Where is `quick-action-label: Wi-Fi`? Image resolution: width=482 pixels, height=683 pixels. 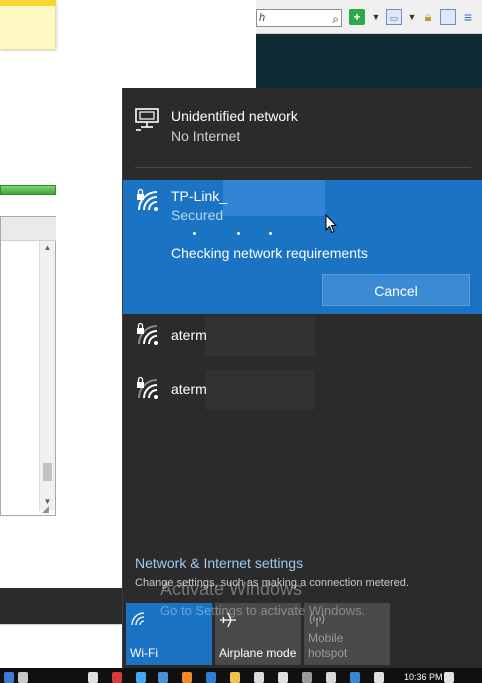 quick-action-label: Wi-Fi is located at coordinates (144, 653).